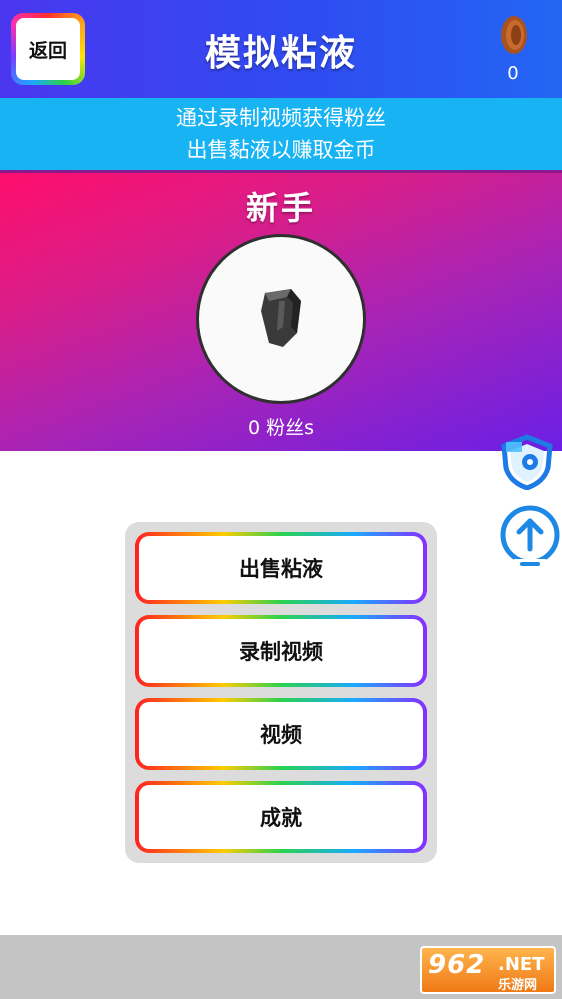 The width and height of the screenshot is (562, 999). I want to click on slime-avatar, so click(281, 319).